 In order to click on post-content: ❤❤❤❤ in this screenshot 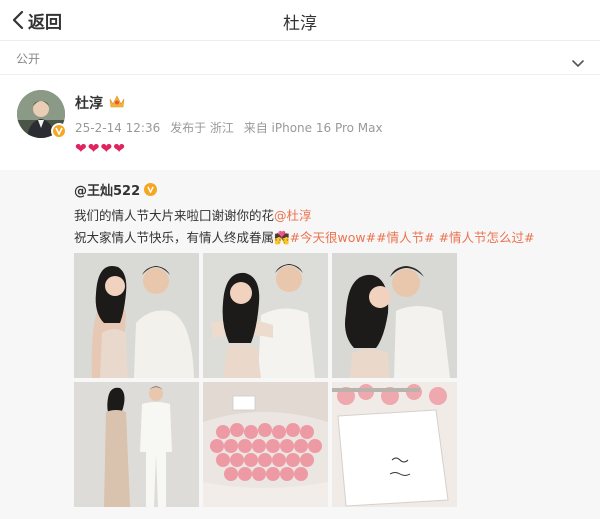, I will do `click(100, 149)`.